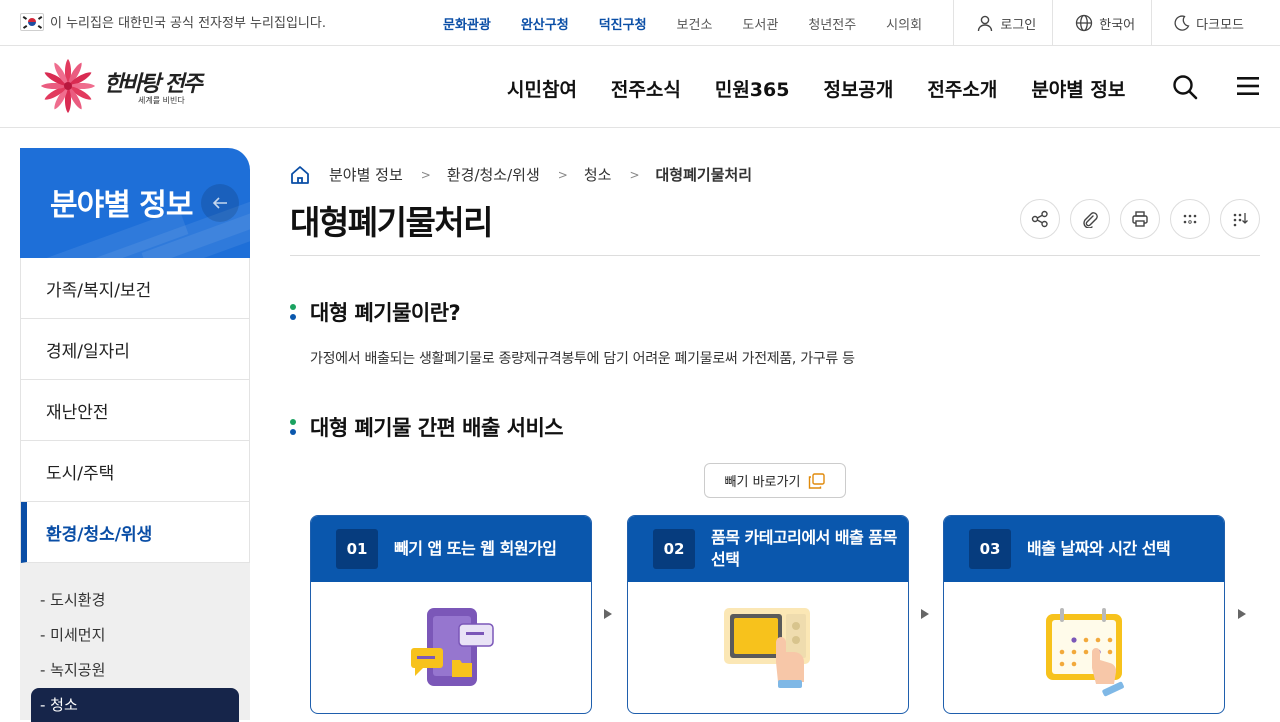 Image resolution: width=1280 pixels, height=722 pixels. I want to click on sidebar-item-environment: 환경/청소/위생, so click(135, 532).